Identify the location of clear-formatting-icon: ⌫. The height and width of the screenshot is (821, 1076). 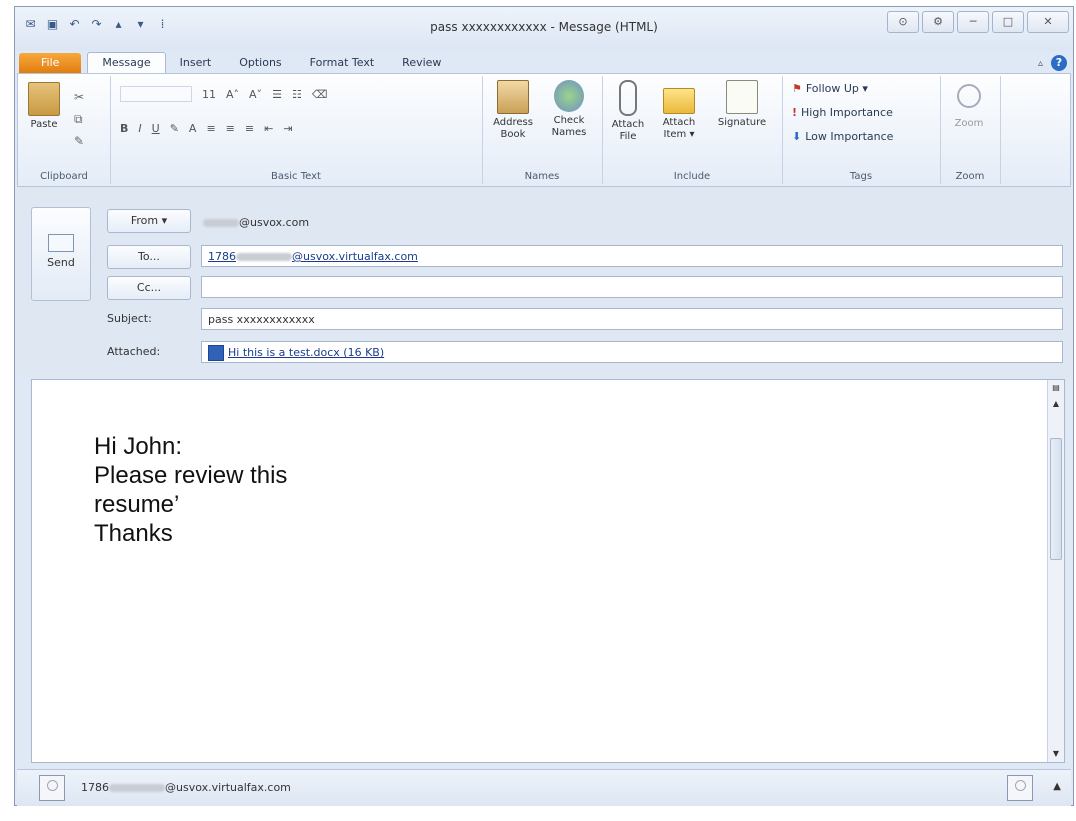
(320, 94).